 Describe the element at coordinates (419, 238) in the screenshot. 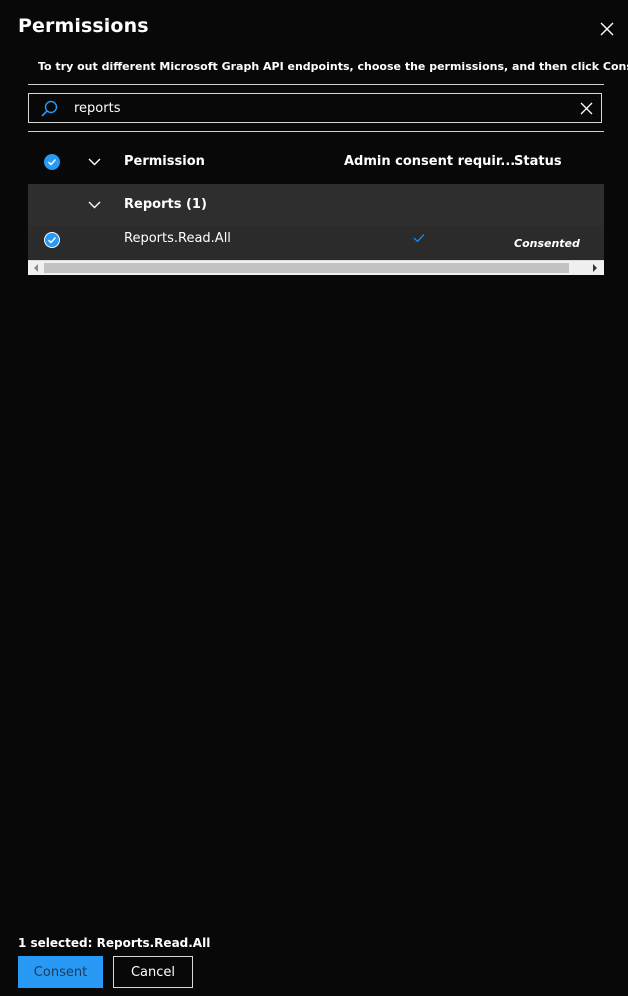

I see `checkmark-icon` at that location.